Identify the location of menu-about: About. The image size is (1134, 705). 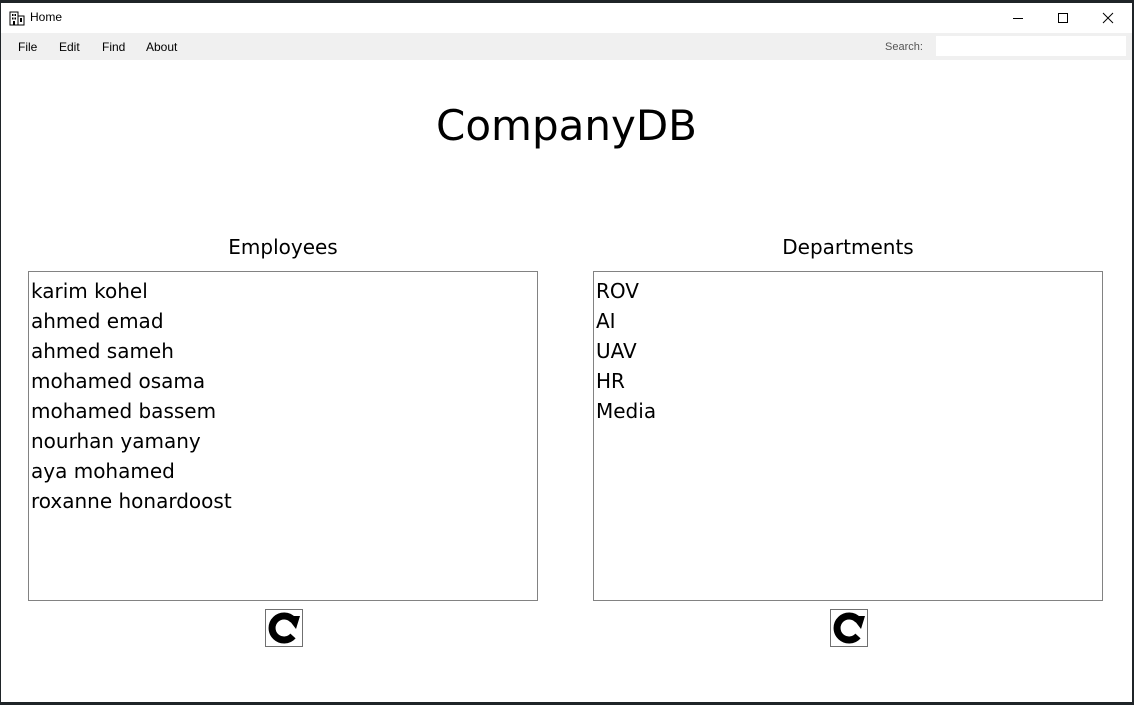
(161, 47).